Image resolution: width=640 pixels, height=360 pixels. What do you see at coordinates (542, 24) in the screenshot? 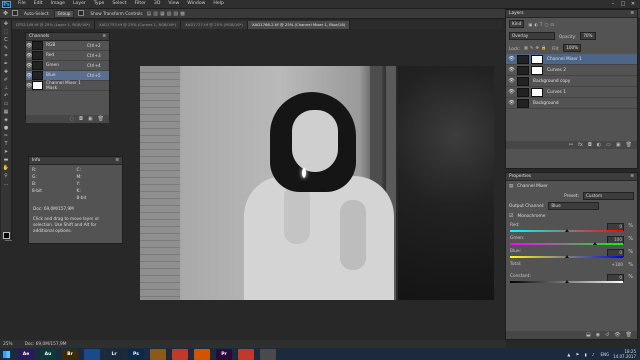
I see `filter-icons: ▣◐T▢⊡` at bounding box center [542, 24].